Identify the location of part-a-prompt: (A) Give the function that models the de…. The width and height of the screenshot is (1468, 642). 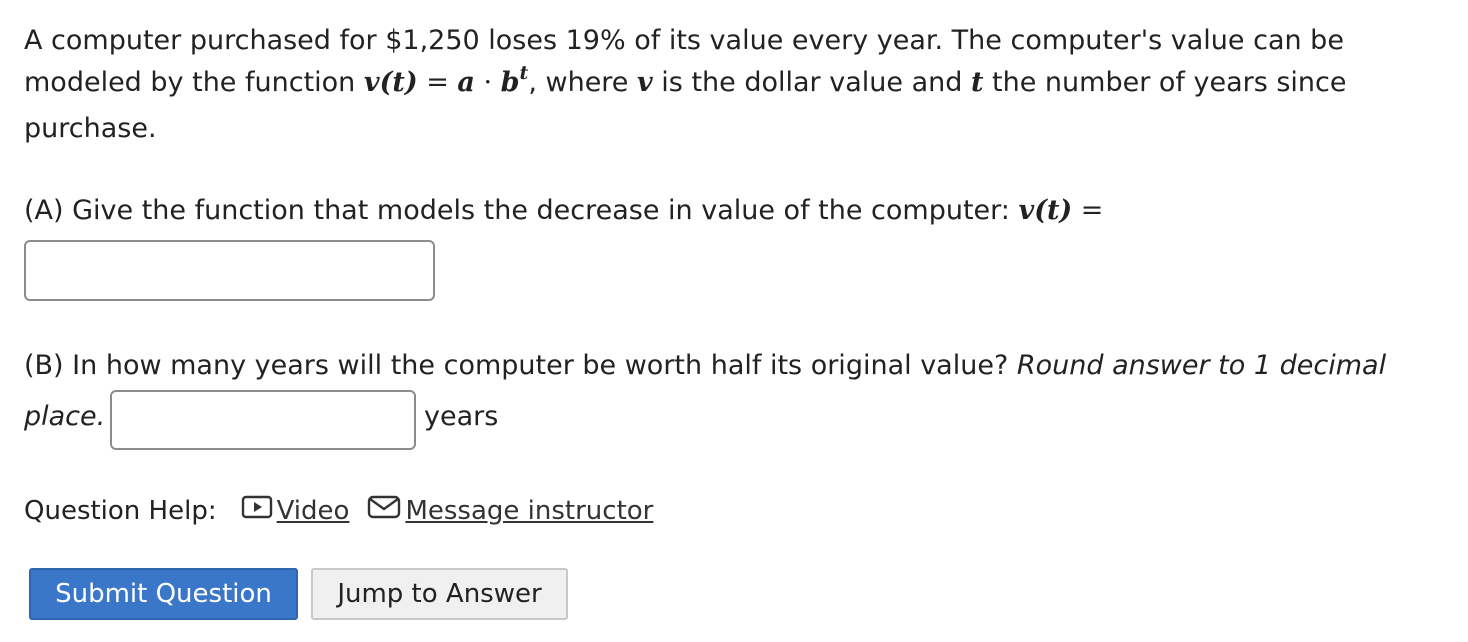
(563, 210).